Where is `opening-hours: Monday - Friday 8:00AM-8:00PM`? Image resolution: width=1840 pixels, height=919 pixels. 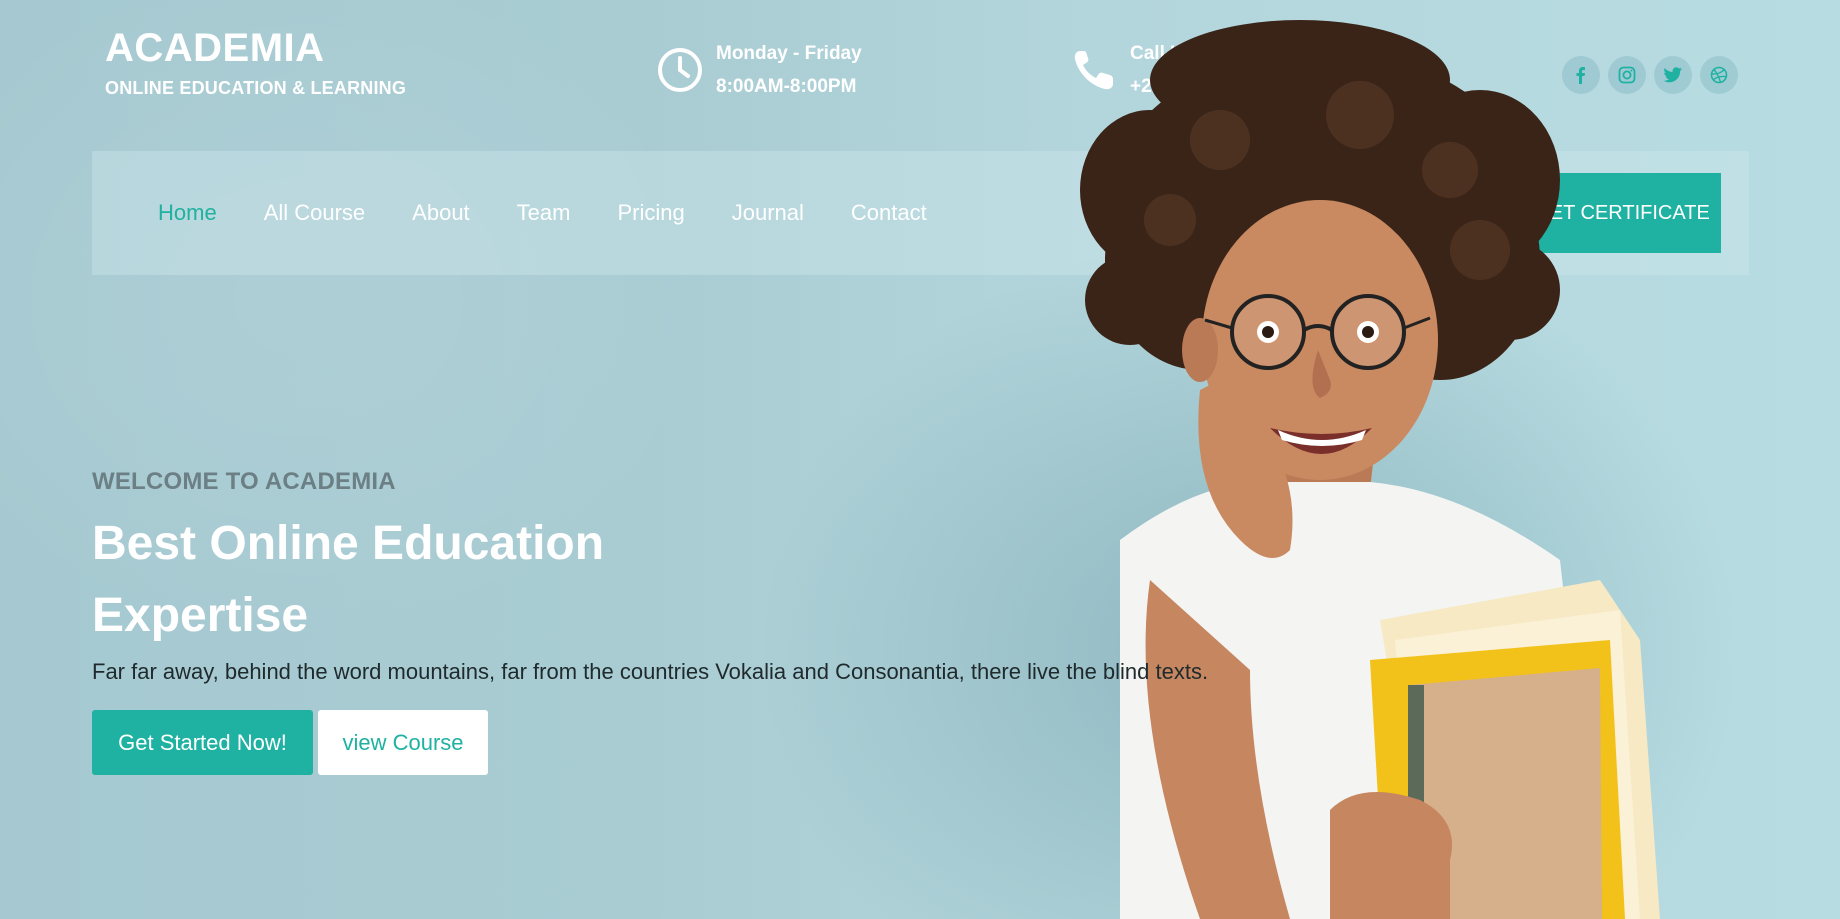 opening-hours: Monday - Friday 8:00AM-8:00PM is located at coordinates (759, 70).